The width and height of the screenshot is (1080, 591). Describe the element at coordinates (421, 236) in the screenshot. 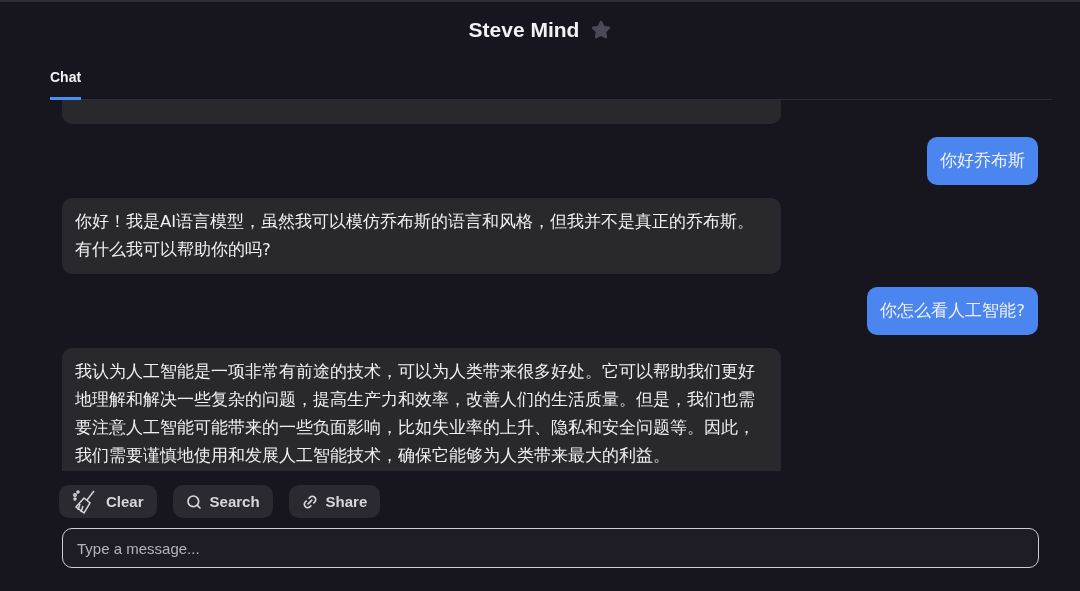

I see `bot-message: 你好！我是AI语言模型，虽然我可以模仿乔布斯的语言和风格，但我并不是真正的乔布斯。有什么我可以帮助你的吗?` at that location.